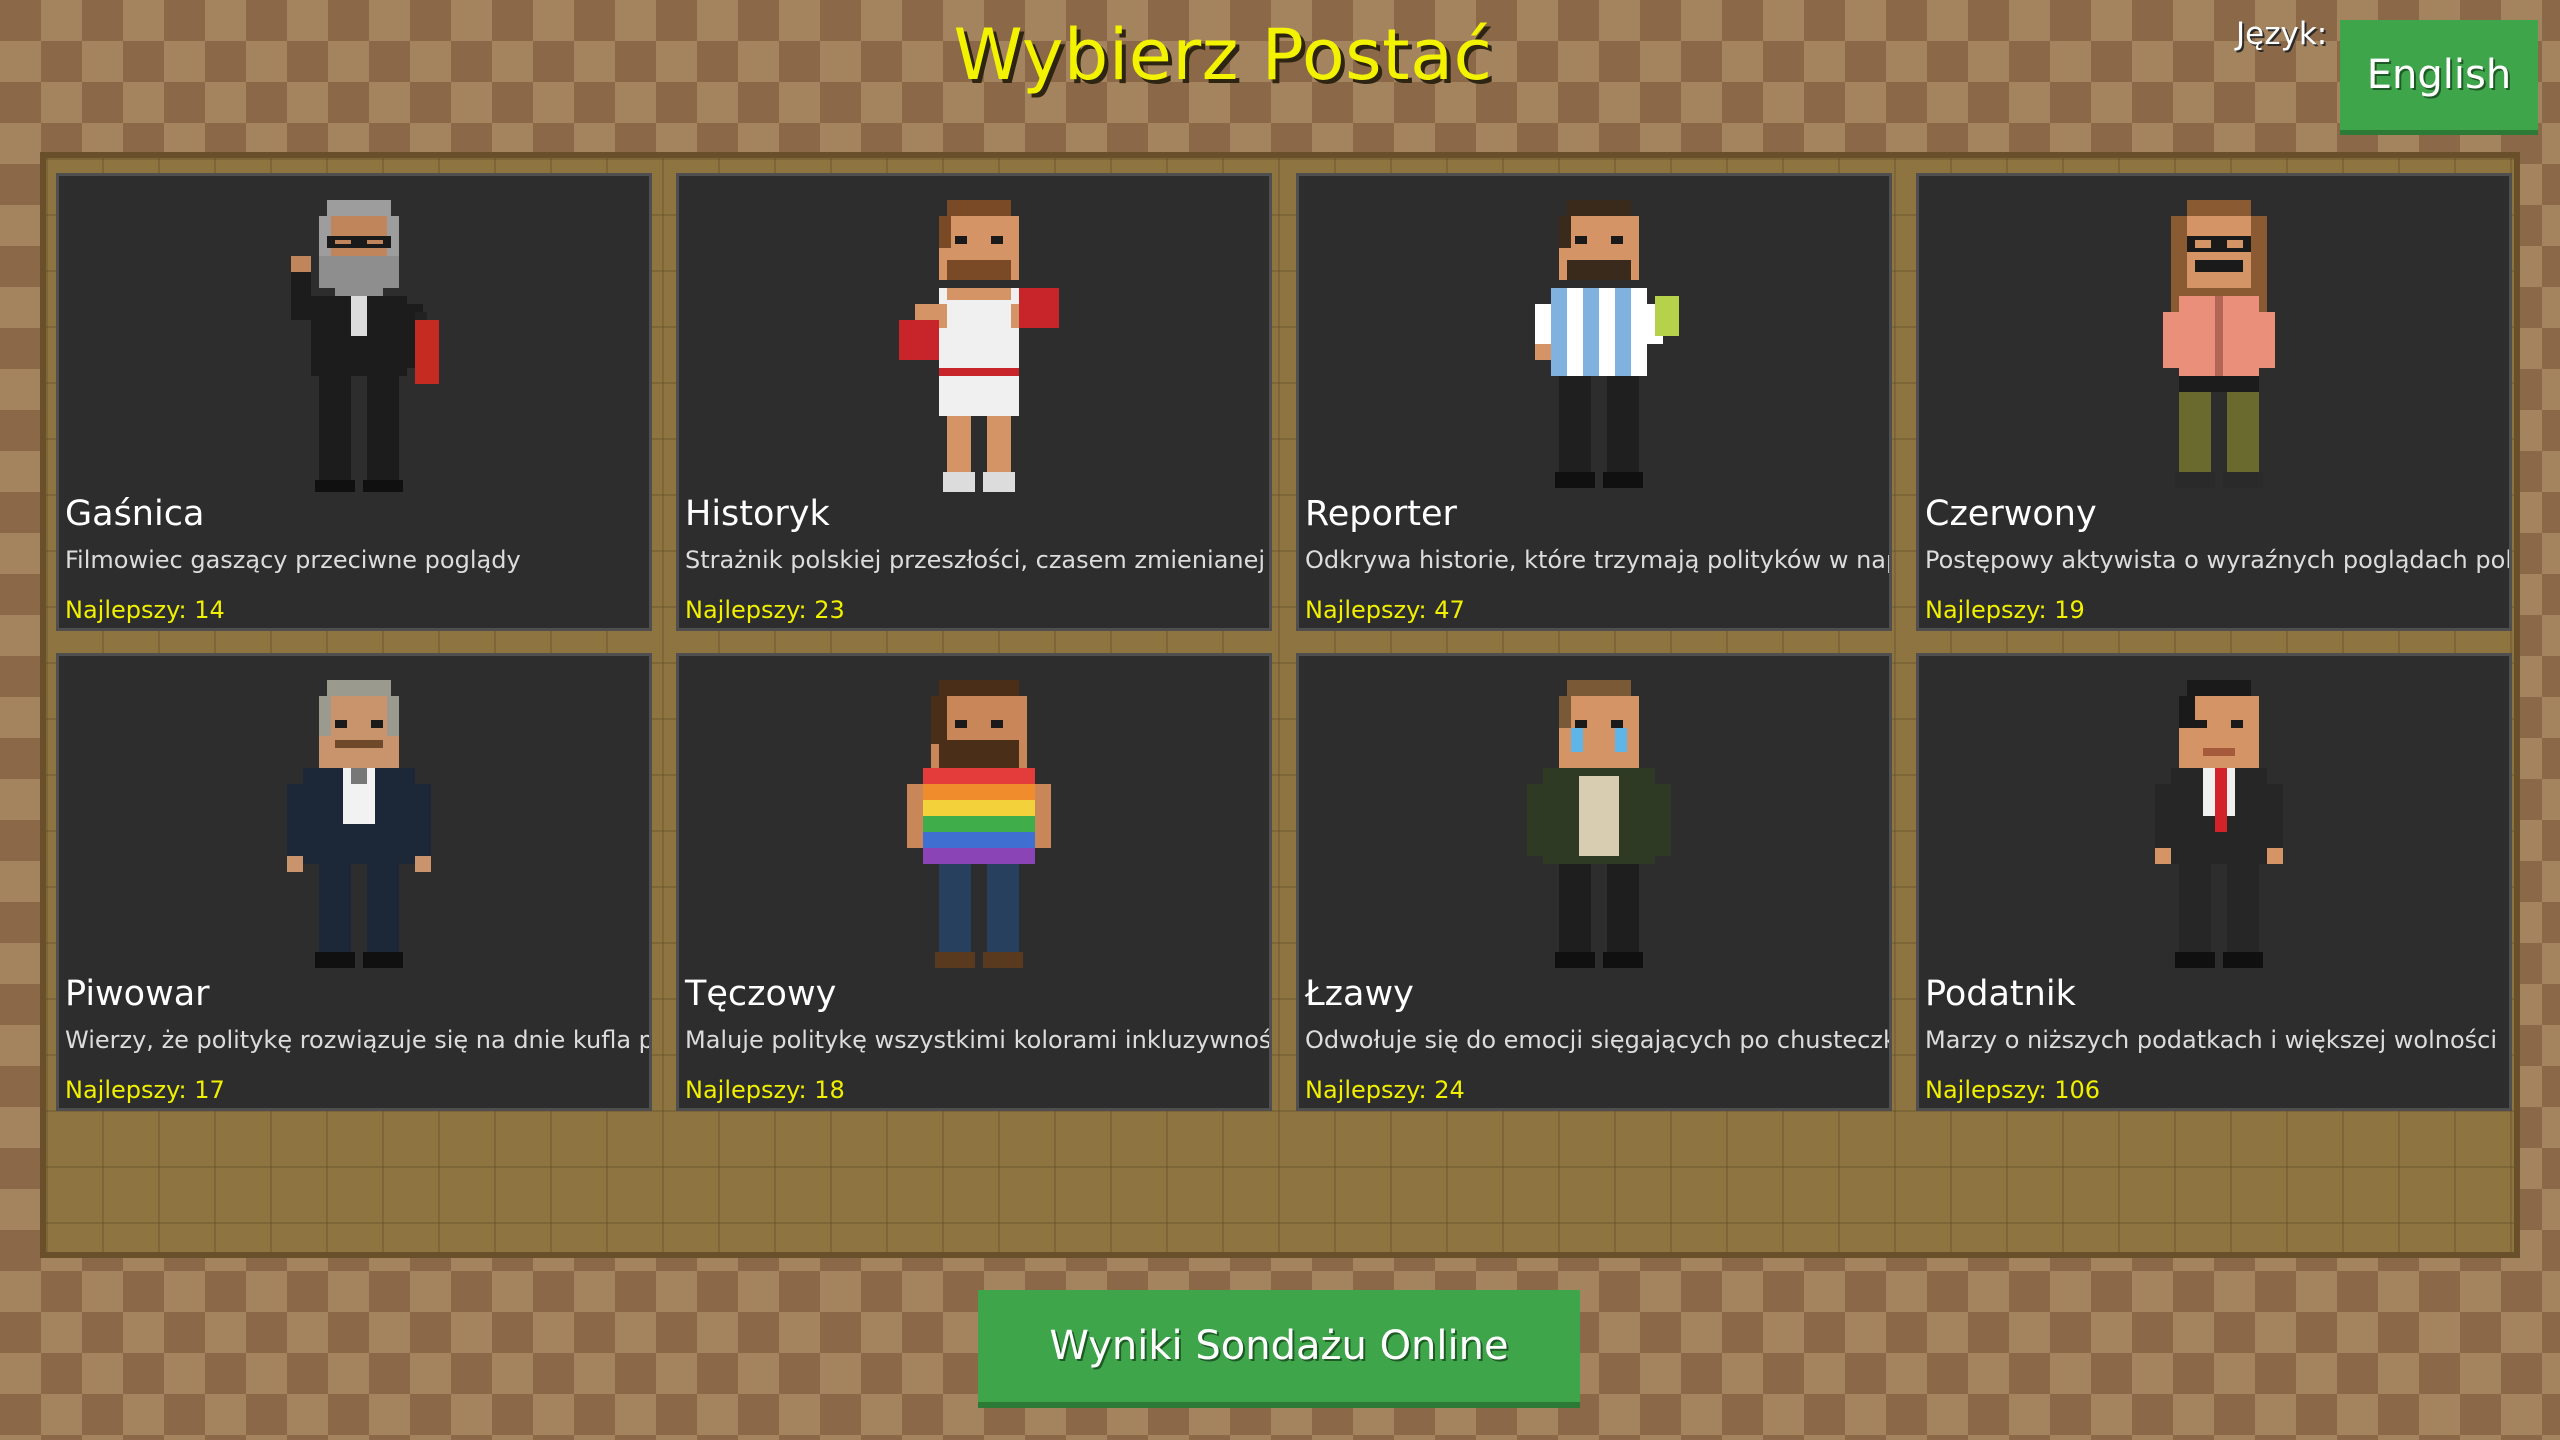 The width and height of the screenshot is (2560, 1440). I want to click on character-sprite-piwowar, so click(359, 824).